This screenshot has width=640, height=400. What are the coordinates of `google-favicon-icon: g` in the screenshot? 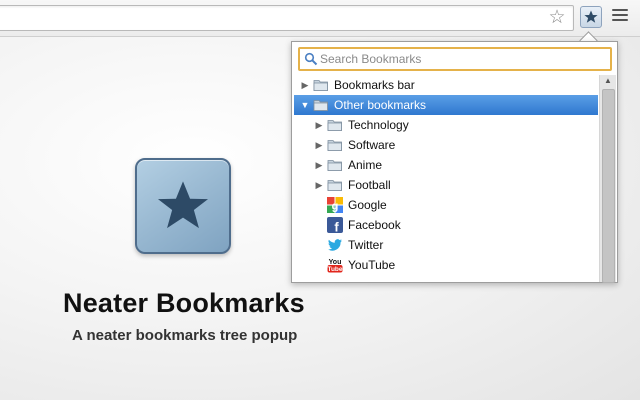 It's located at (335, 205).